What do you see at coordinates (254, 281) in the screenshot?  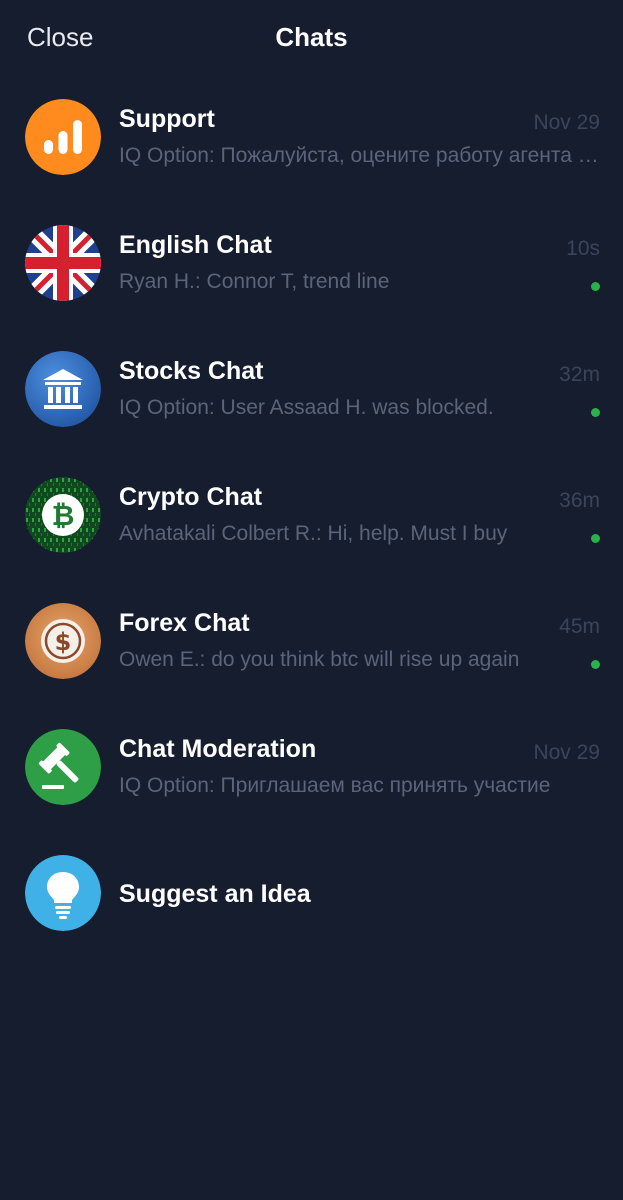 I see `chat-preview: Ryan H.: Connor T, trend line` at bounding box center [254, 281].